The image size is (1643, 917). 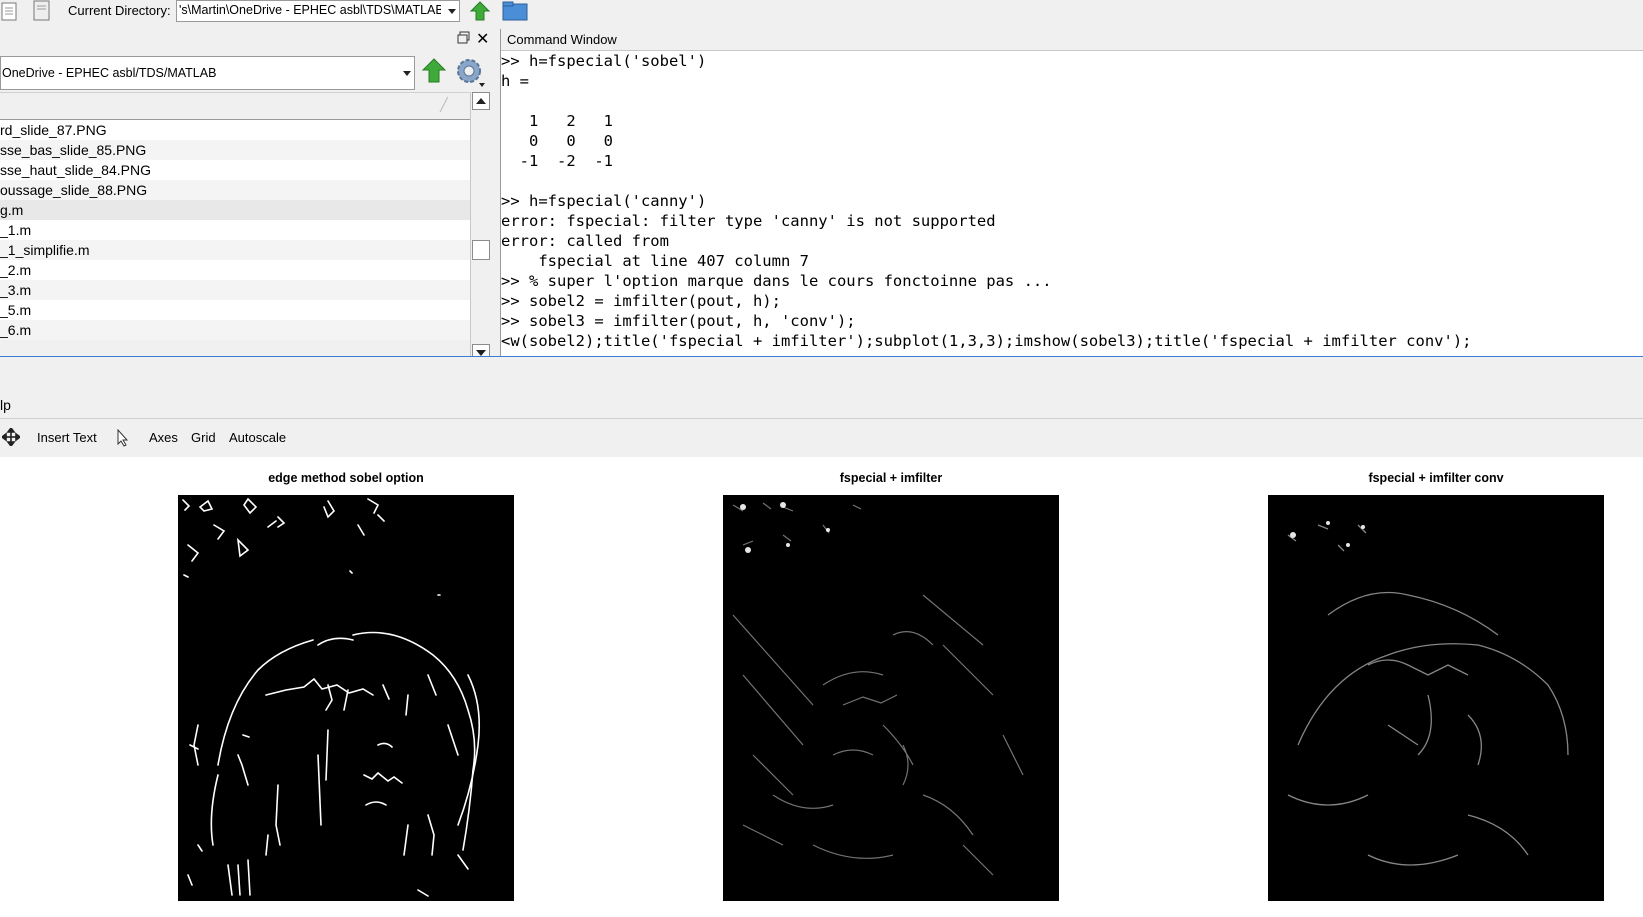 I want to click on current-directory-label: Current Directory:, so click(x=119, y=10).